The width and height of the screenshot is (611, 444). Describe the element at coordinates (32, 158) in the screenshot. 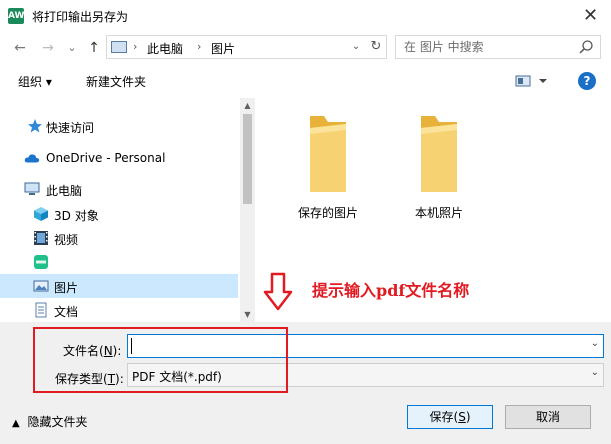

I see `cloud-icon` at that location.